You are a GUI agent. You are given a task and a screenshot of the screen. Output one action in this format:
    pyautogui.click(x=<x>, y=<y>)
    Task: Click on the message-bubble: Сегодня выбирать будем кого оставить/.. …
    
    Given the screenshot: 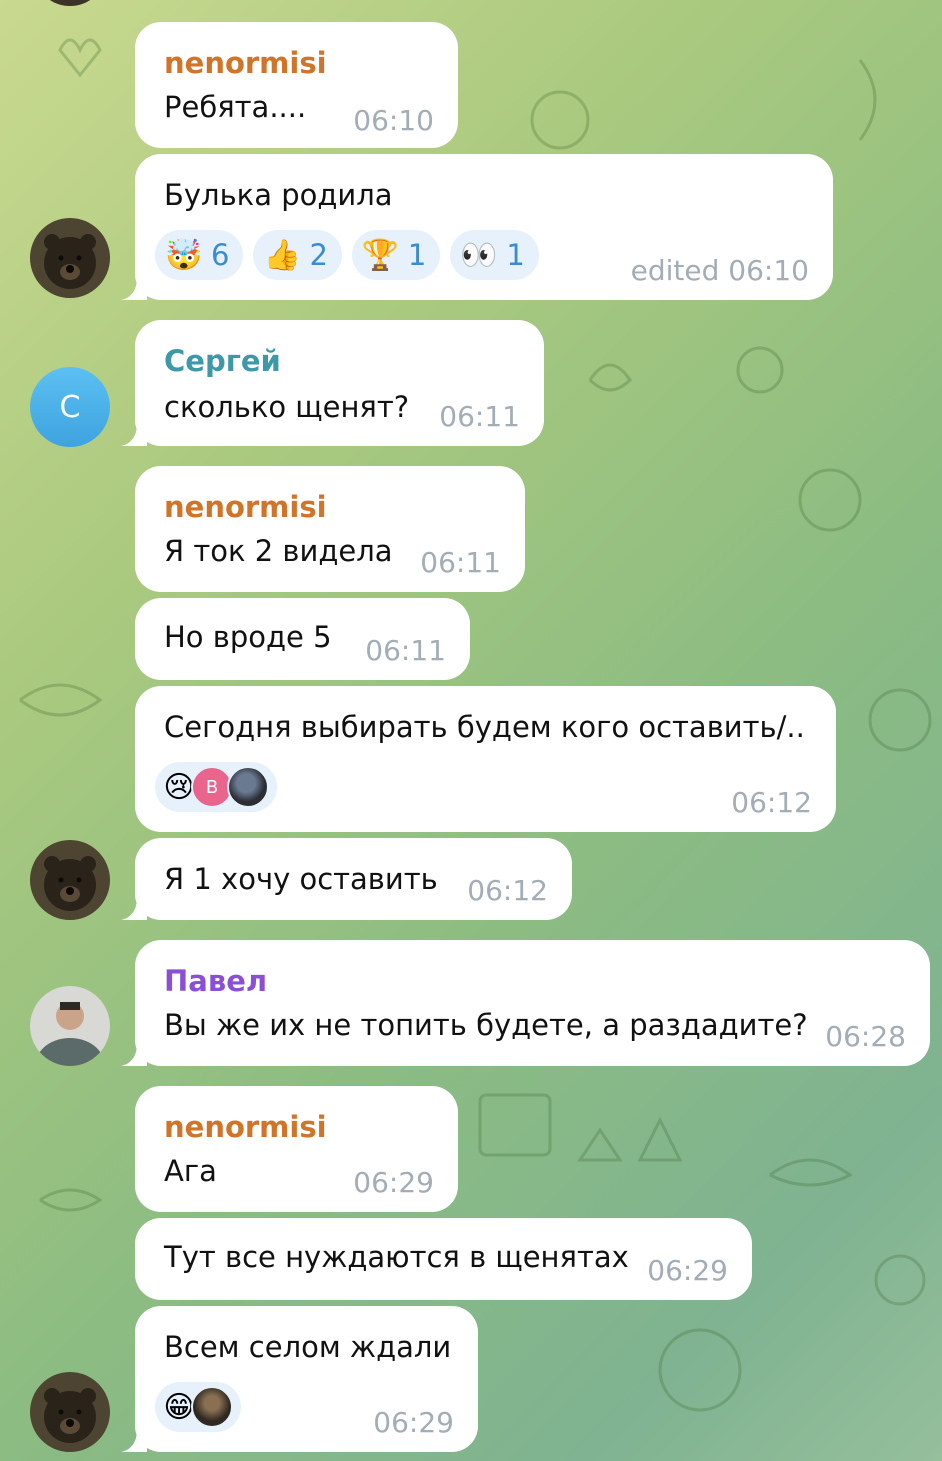 What is the action you would take?
    pyautogui.click(x=485, y=759)
    